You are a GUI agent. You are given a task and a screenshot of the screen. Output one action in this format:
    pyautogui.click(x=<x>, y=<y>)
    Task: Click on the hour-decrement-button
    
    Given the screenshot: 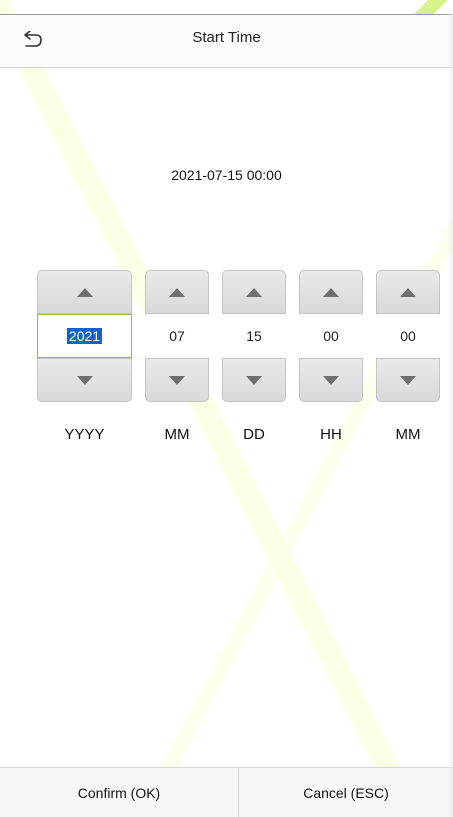 What is the action you would take?
    pyautogui.click(x=331, y=380)
    